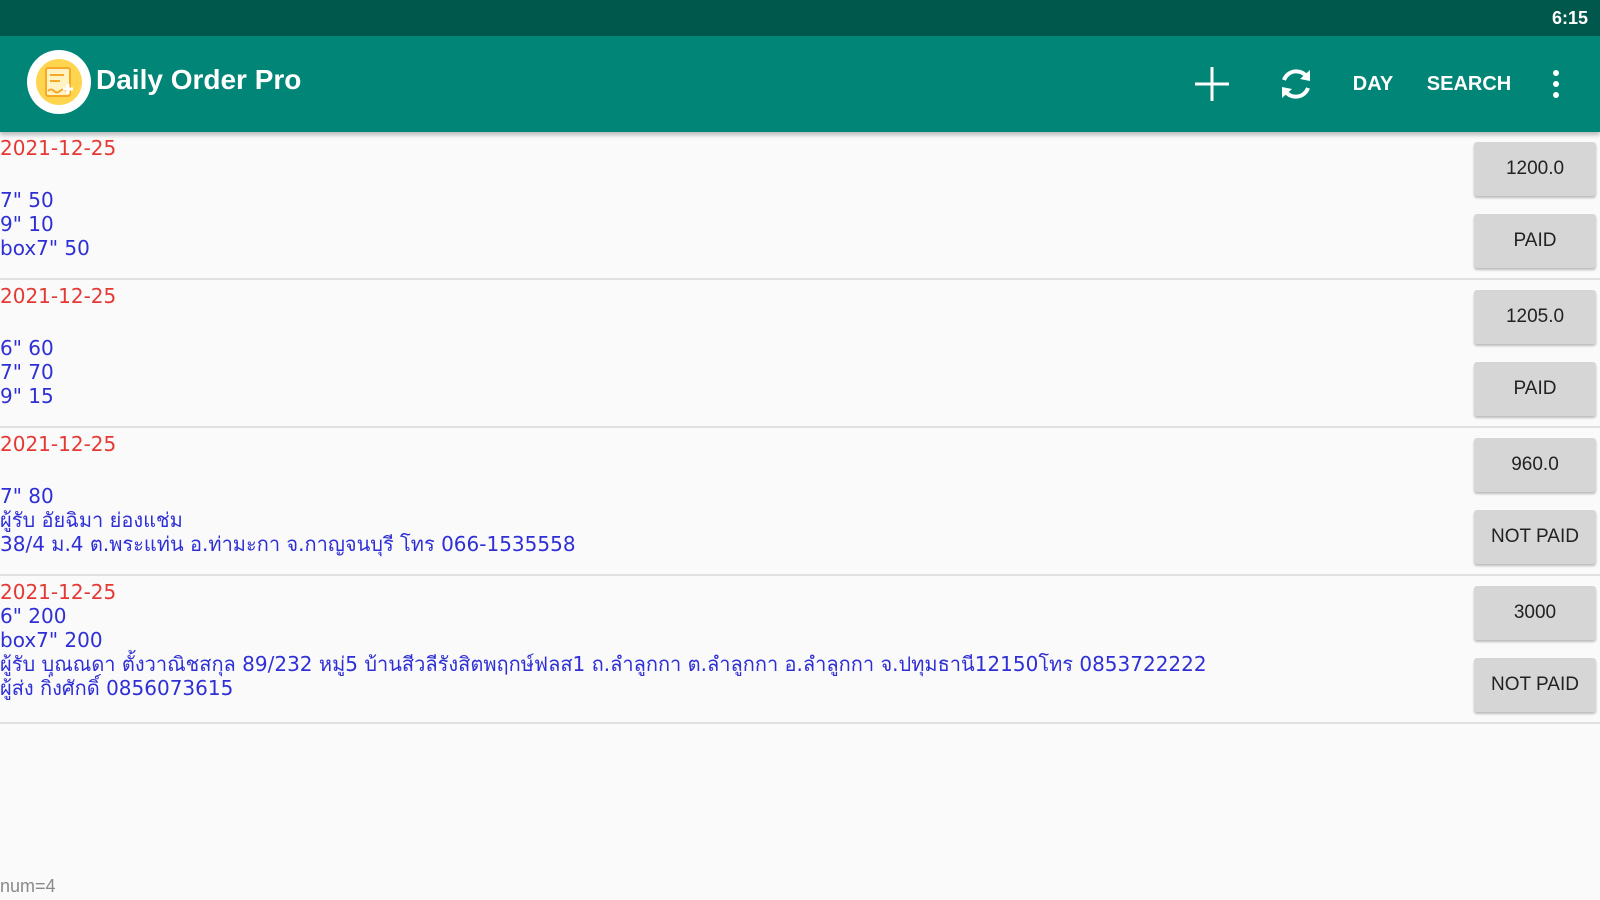 The width and height of the screenshot is (1600, 900). I want to click on day-button: DAY, so click(1373, 84).